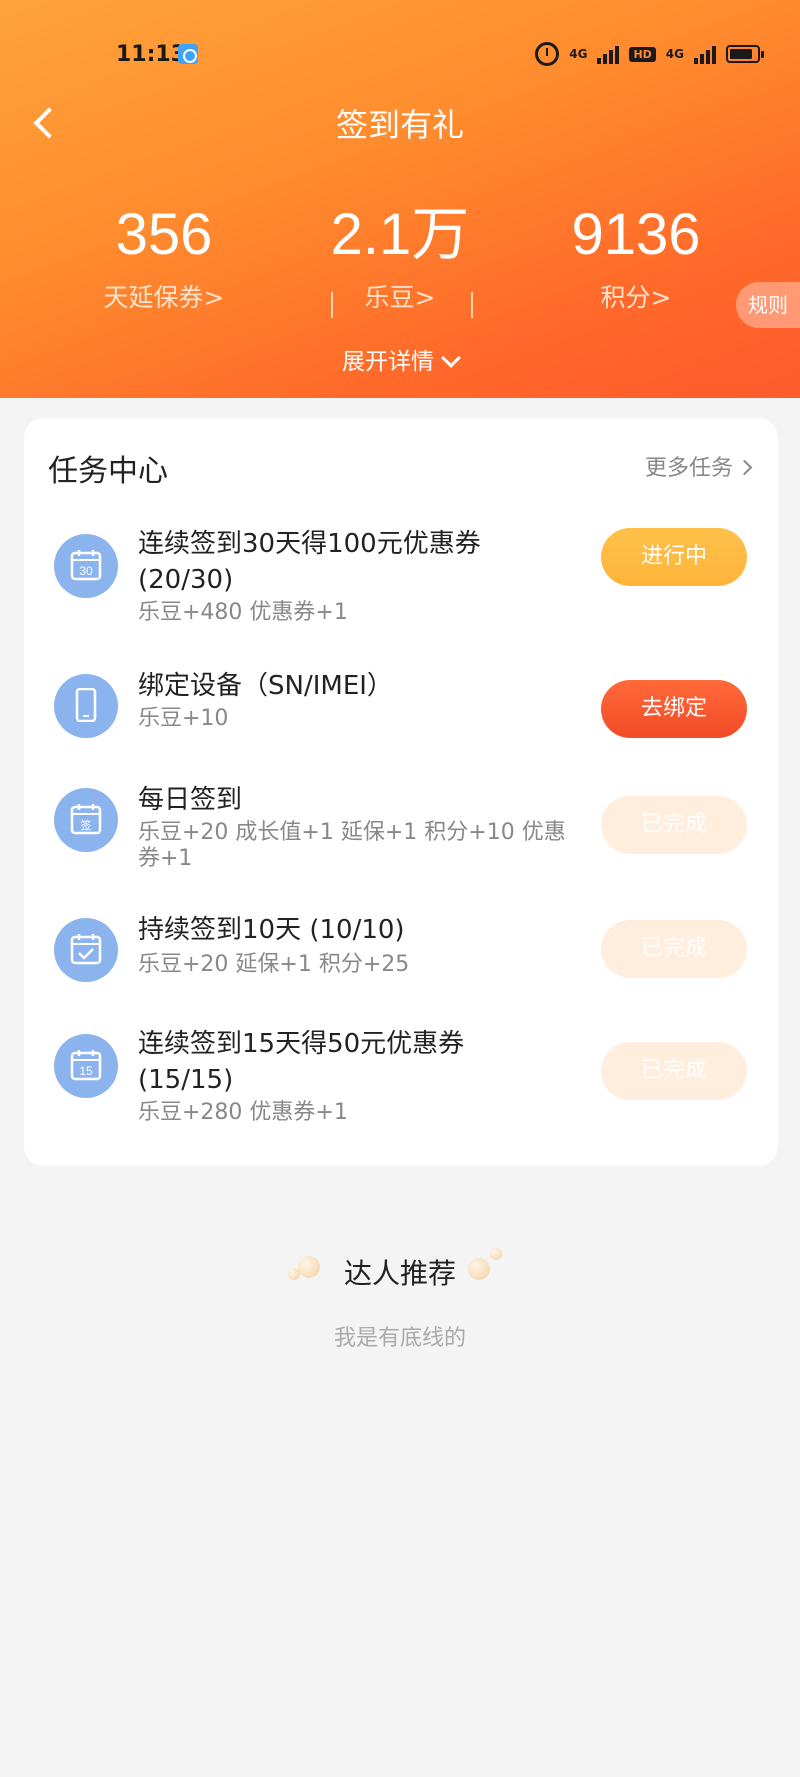 This screenshot has height=1777, width=800. Describe the element at coordinates (674, 54) in the screenshot. I see `network-label-2: 4G` at that location.